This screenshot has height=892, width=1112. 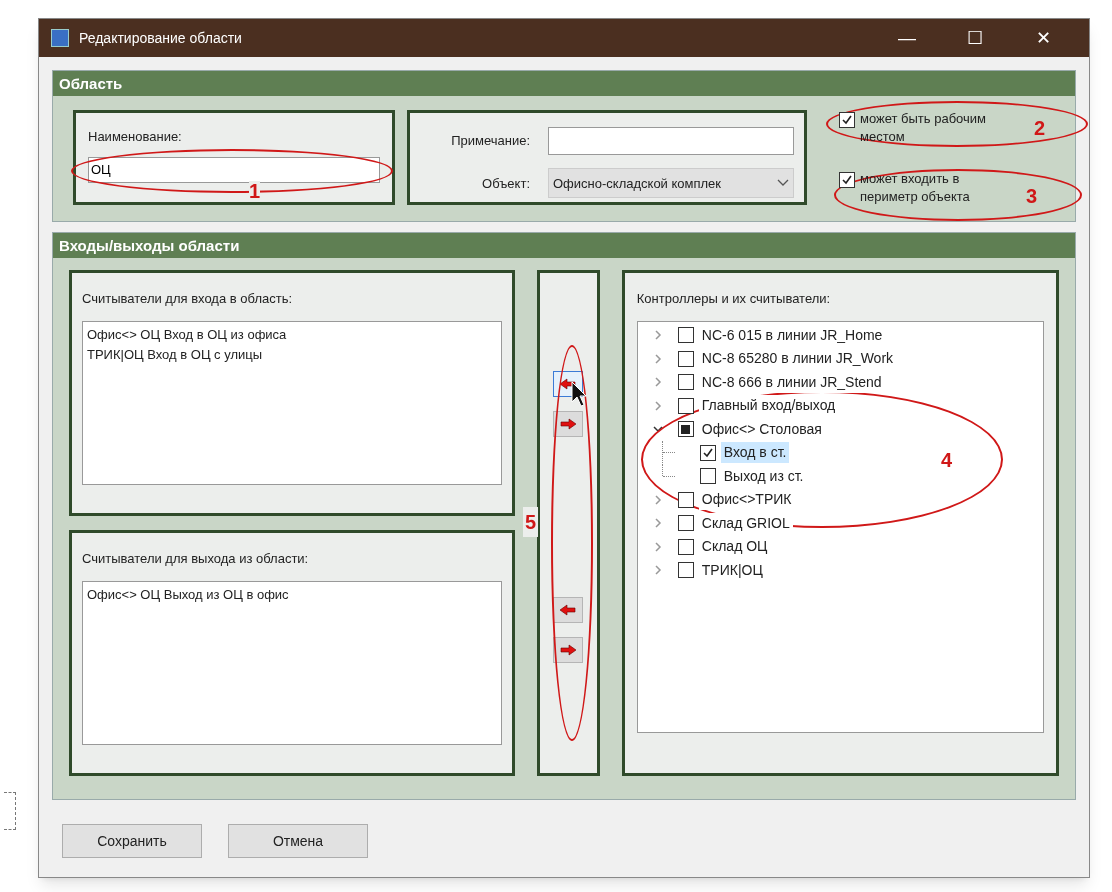 What do you see at coordinates (135, 137) in the screenshot?
I see `field-label: Наименование:` at bounding box center [135, 137].